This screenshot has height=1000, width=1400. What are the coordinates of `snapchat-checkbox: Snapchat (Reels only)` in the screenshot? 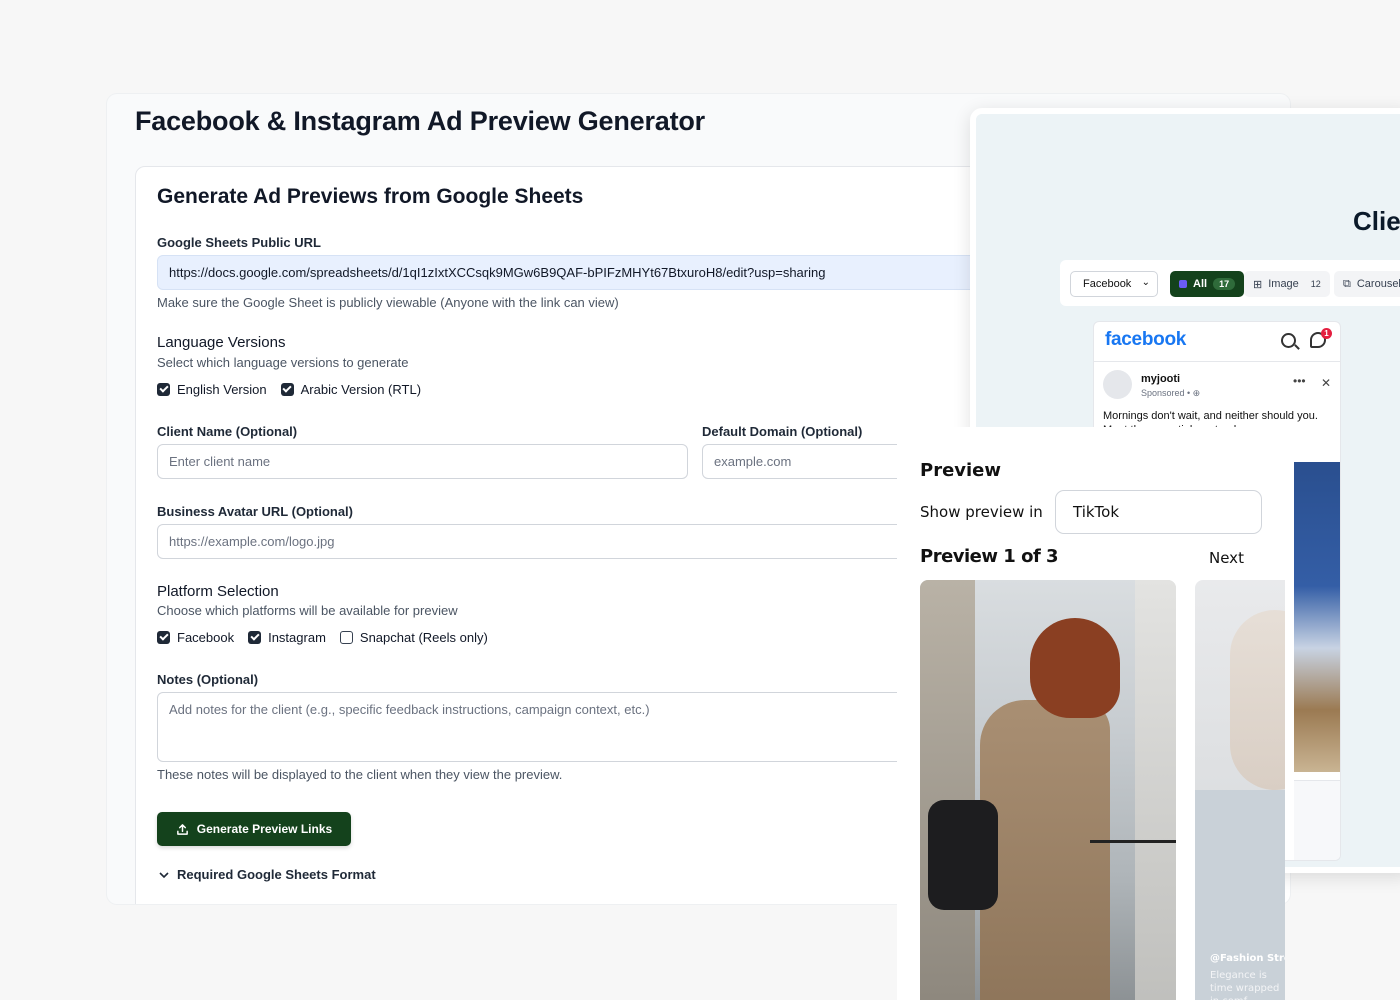 It's located at (413, 637).